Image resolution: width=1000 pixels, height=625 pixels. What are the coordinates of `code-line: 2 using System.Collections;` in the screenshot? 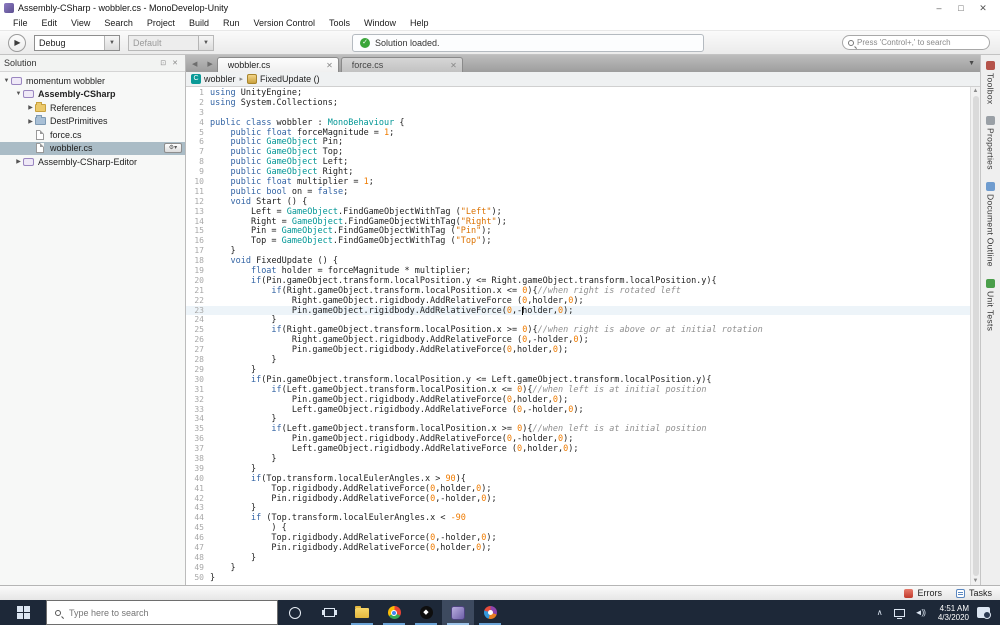 It's located at (578, 103).